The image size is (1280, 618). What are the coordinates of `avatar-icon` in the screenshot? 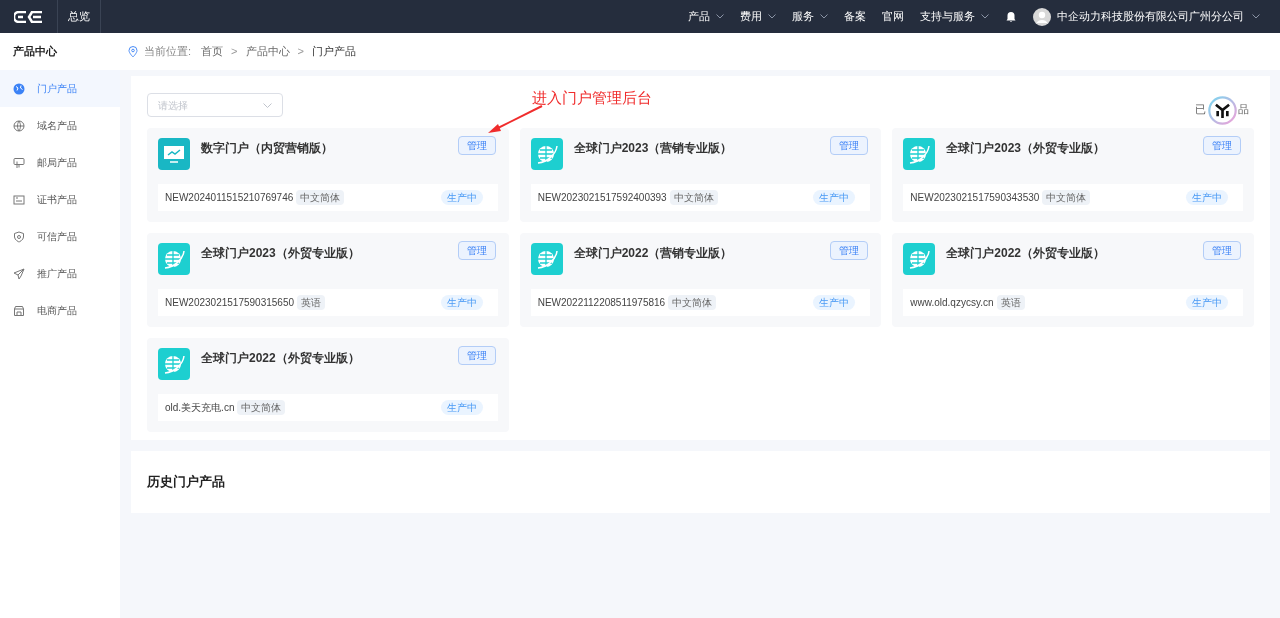 It's located at (1042, 16).